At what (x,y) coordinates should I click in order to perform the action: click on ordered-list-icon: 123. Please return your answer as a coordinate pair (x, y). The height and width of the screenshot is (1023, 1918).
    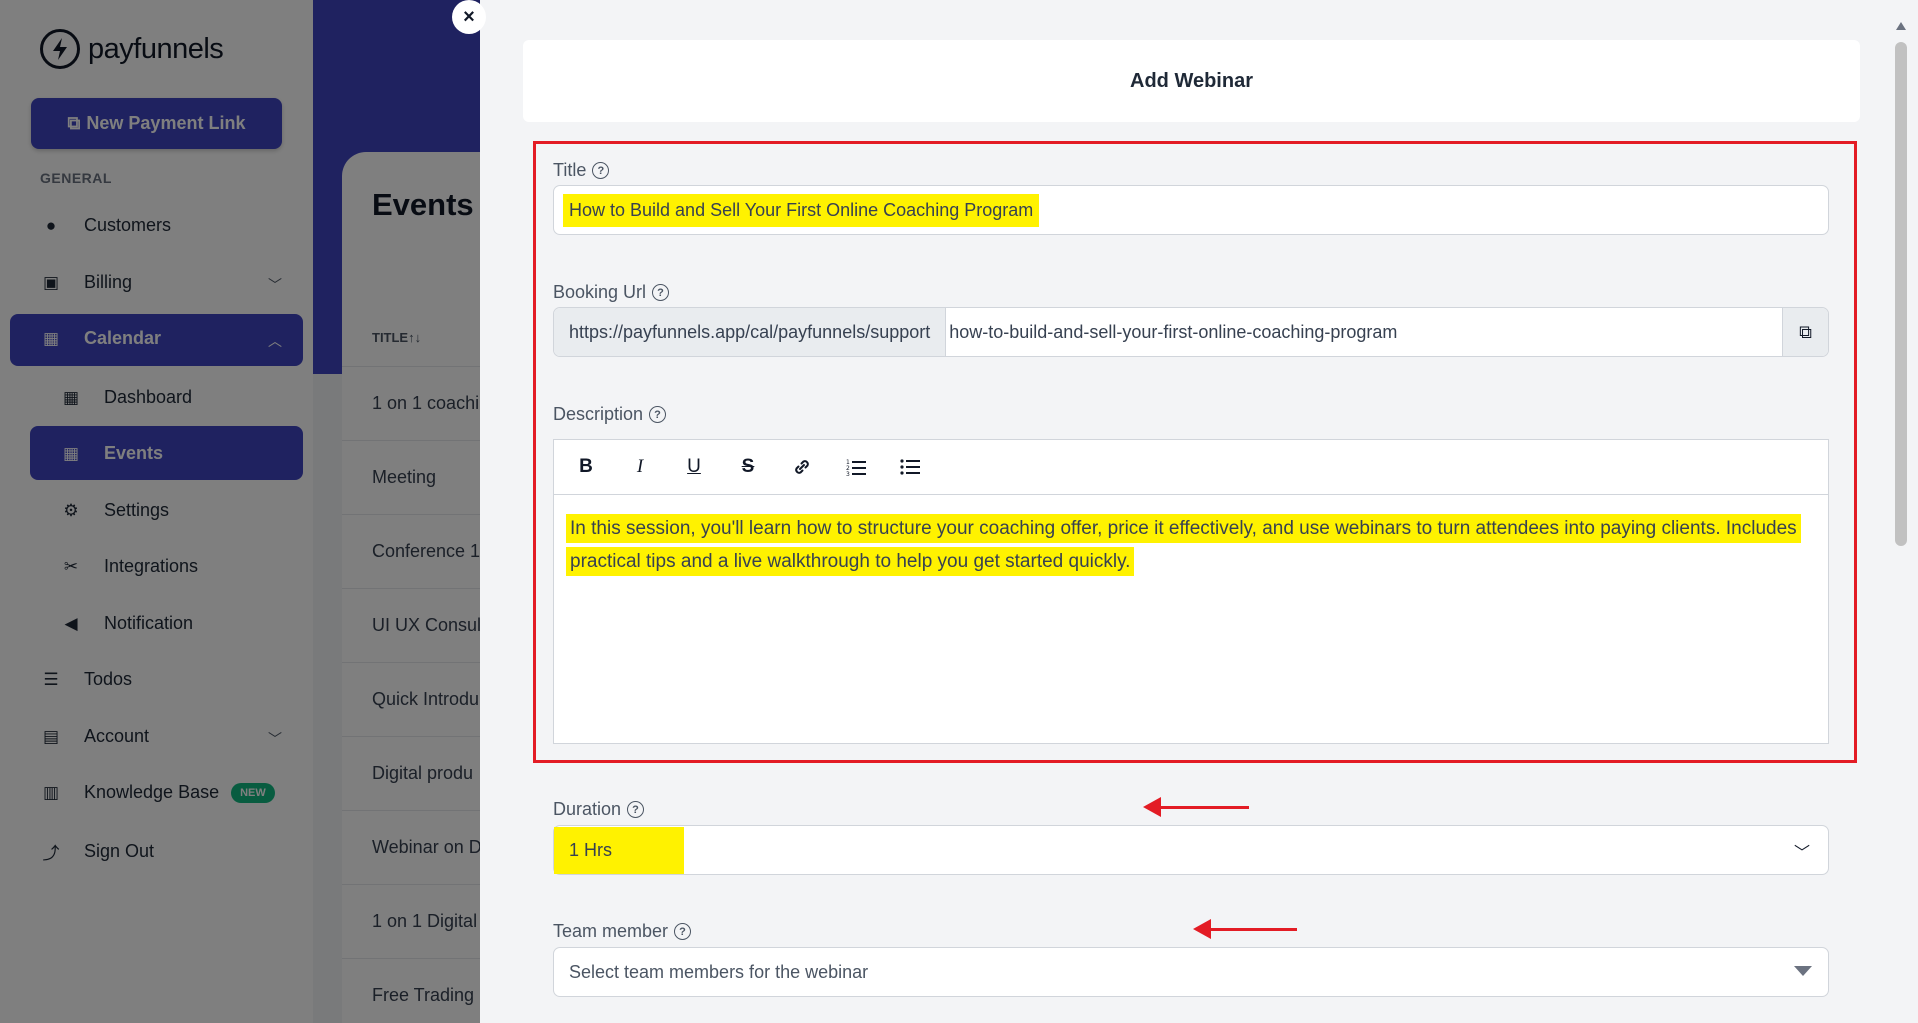
    Looking at the image, I should click on (856, 467).